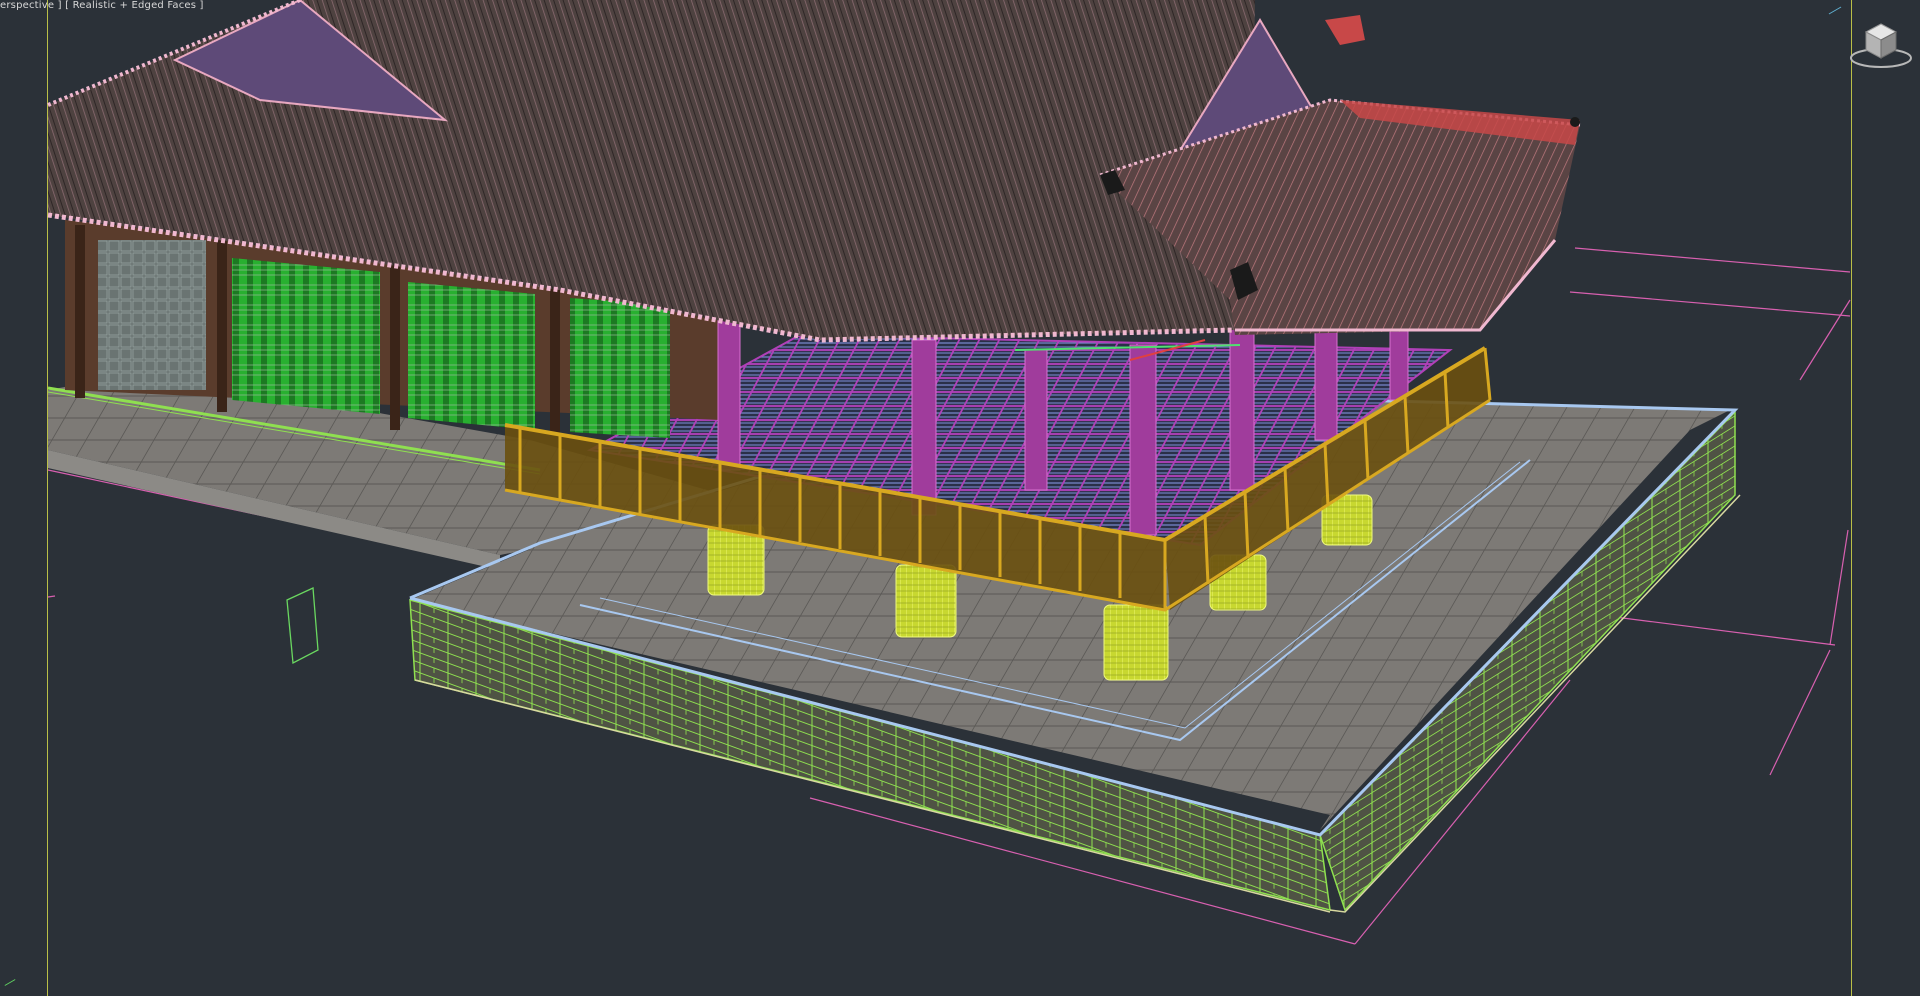 This screenshot has width=1920, height=996. I want to click on viewport-label: erspective ] [ Realistic + Edged Faces ], so click(102, 6).